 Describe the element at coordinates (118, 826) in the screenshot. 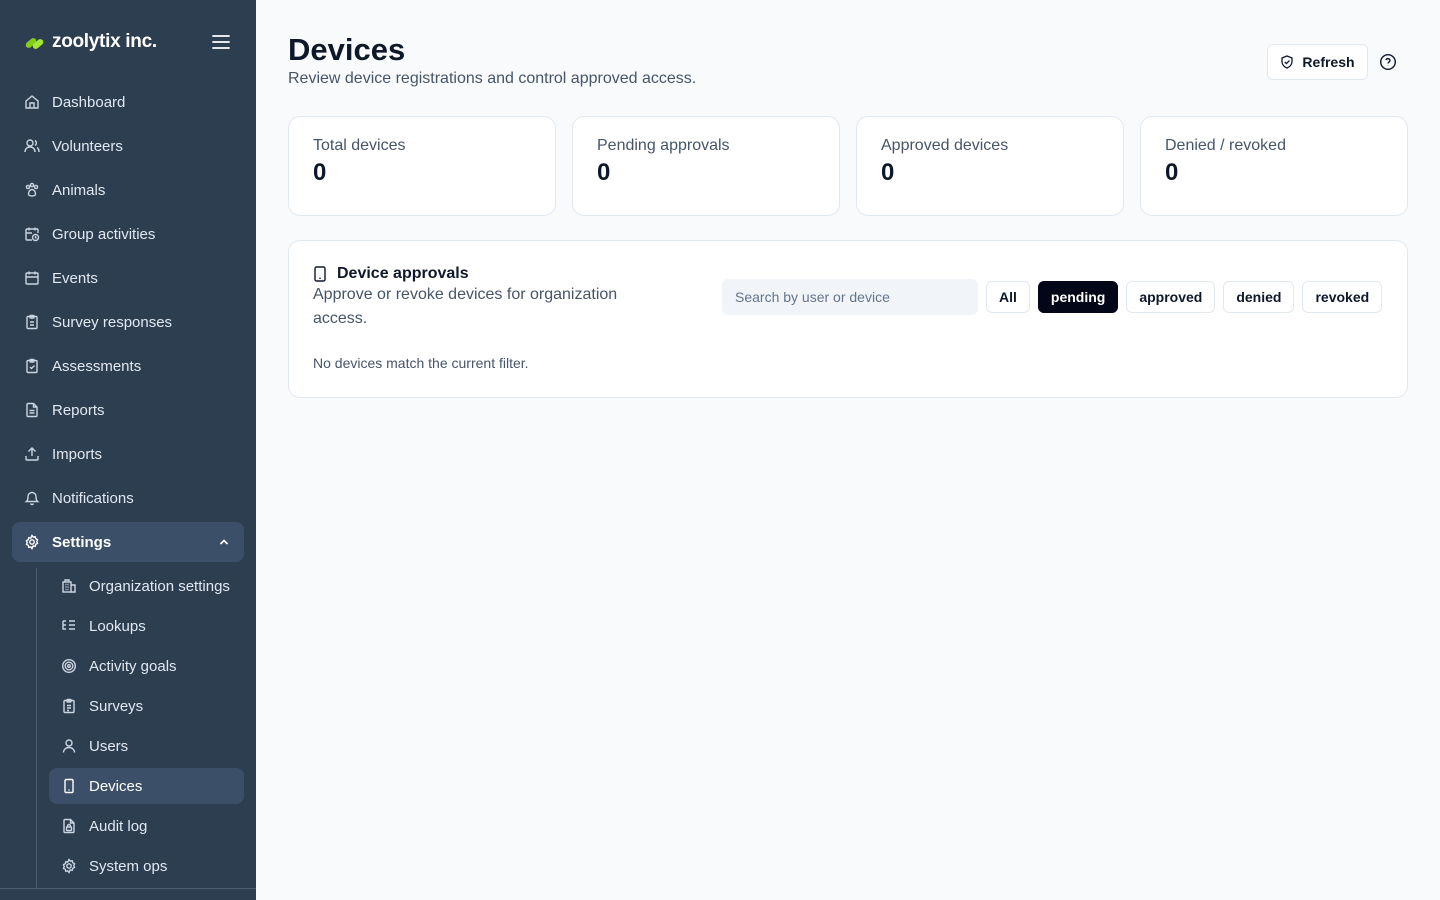

I see `sub-item-label: Audit log` at that location.